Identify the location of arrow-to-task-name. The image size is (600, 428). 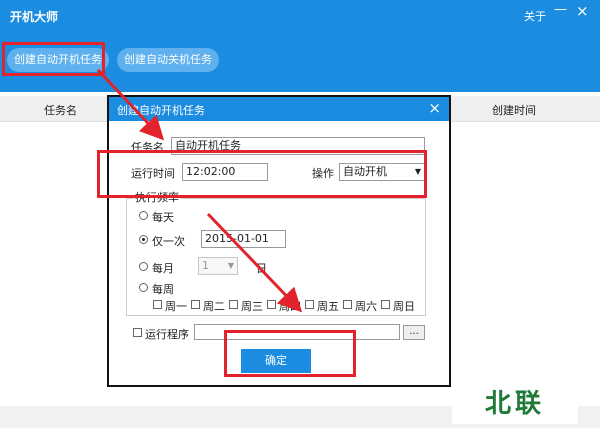
(130, 104).